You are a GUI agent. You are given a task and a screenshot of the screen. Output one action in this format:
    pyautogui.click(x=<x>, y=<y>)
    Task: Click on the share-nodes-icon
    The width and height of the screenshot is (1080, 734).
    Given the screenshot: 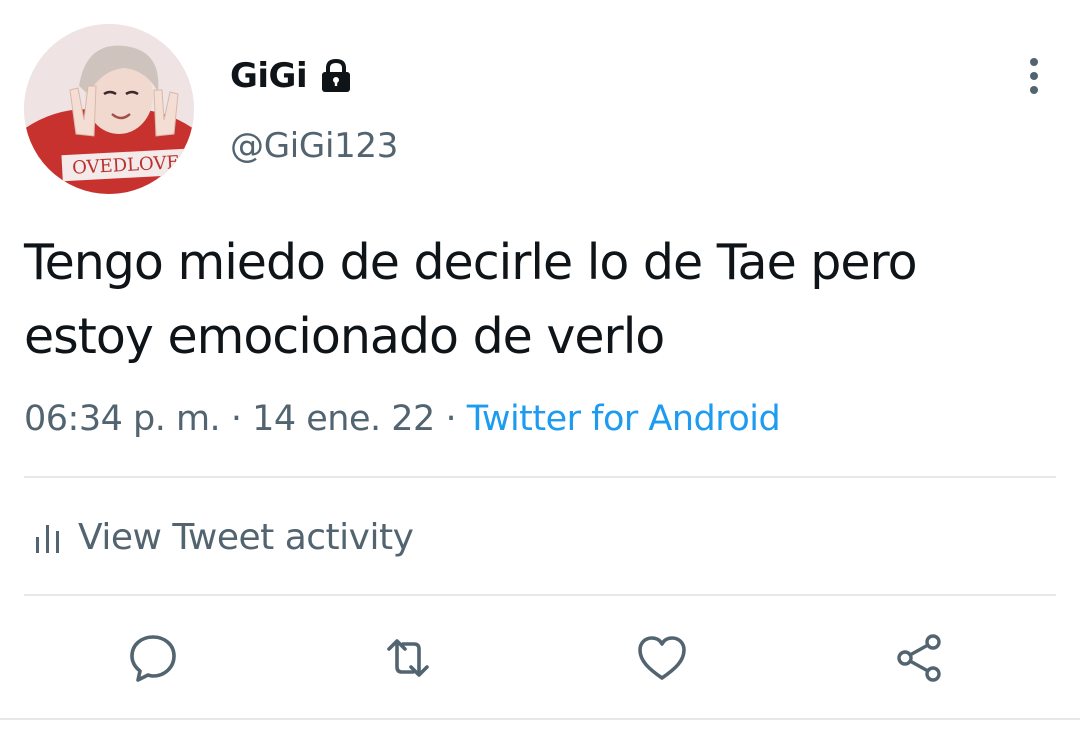 What is the action you would take?
    pyautogui.click(x=919, y=658)
    